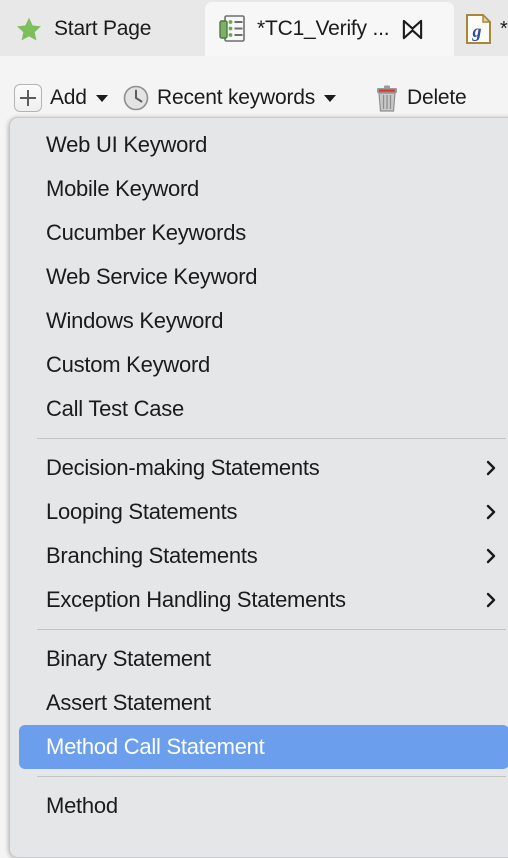 This screenshot has height=858, width=508. I want to click on keyword-toolbar: Add Recent keywords Delete, so click(254, 111).